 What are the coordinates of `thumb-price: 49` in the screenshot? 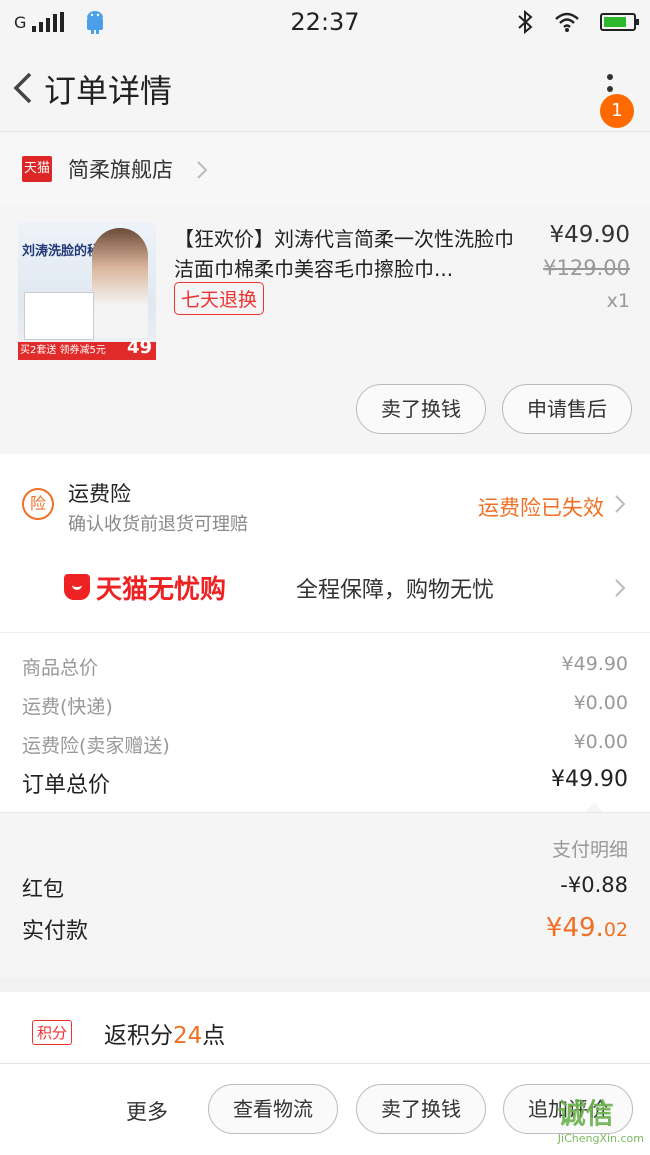 It's located at (139, 347).